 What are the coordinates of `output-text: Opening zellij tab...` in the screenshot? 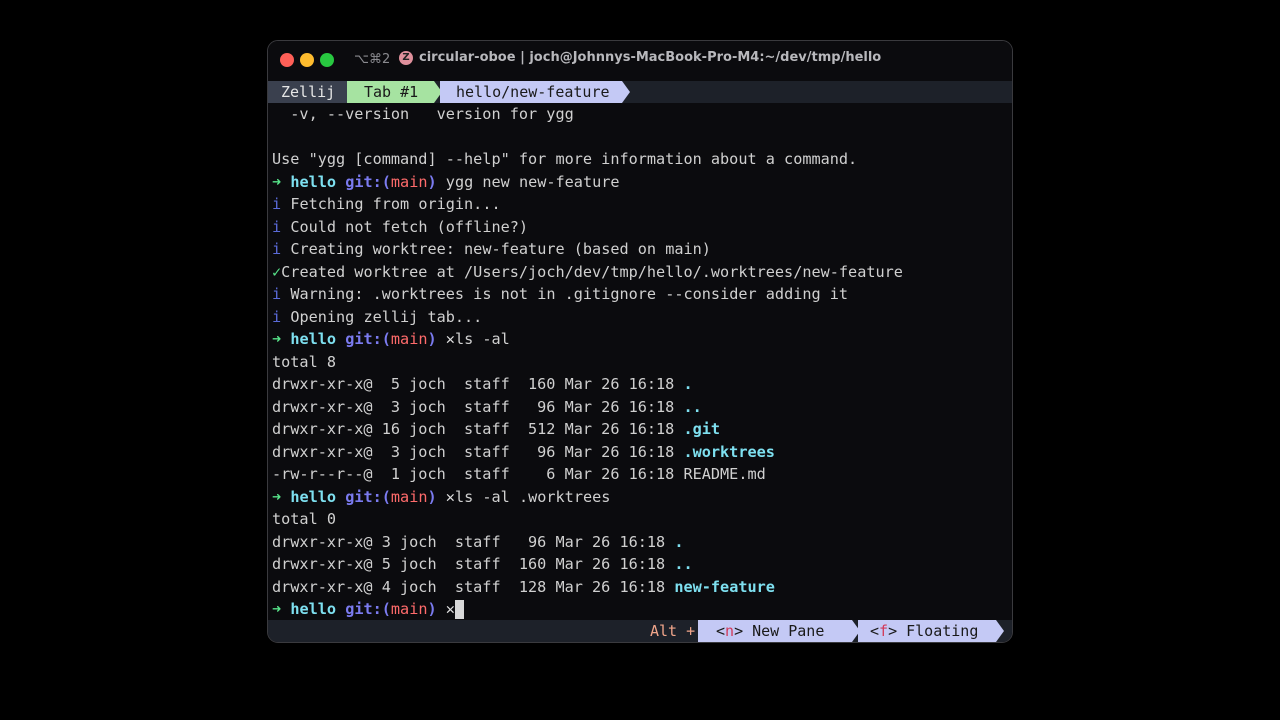 It's located at (386, 316).